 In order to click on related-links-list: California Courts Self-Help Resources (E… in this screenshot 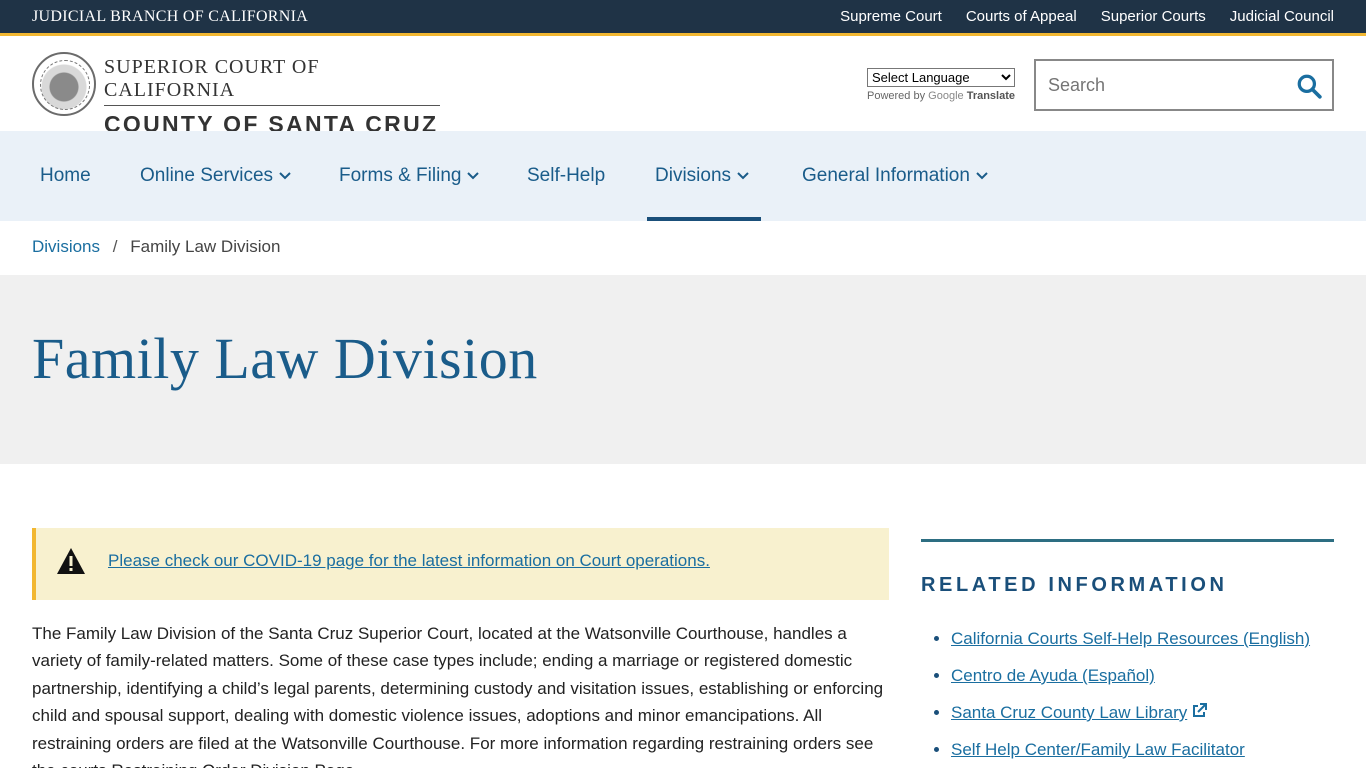, I will do `click(1127, 694)`.